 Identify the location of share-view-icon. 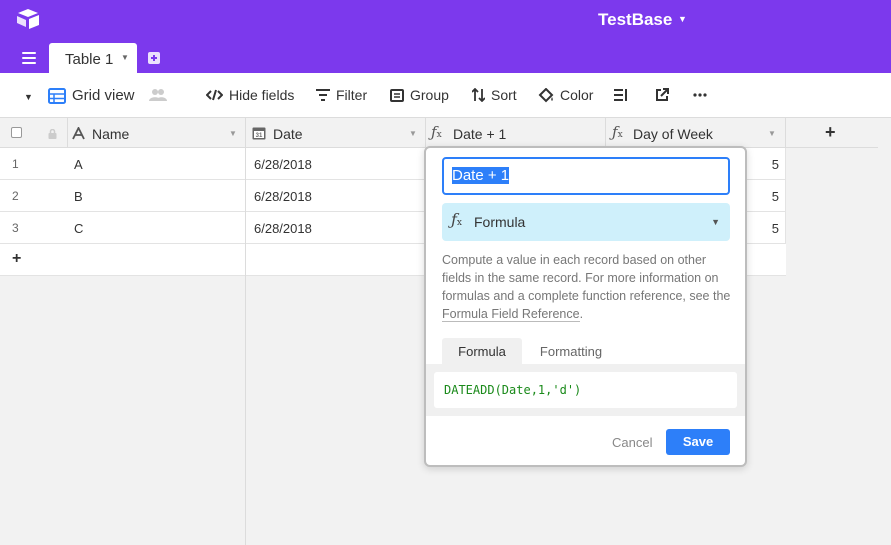
(662, 95).